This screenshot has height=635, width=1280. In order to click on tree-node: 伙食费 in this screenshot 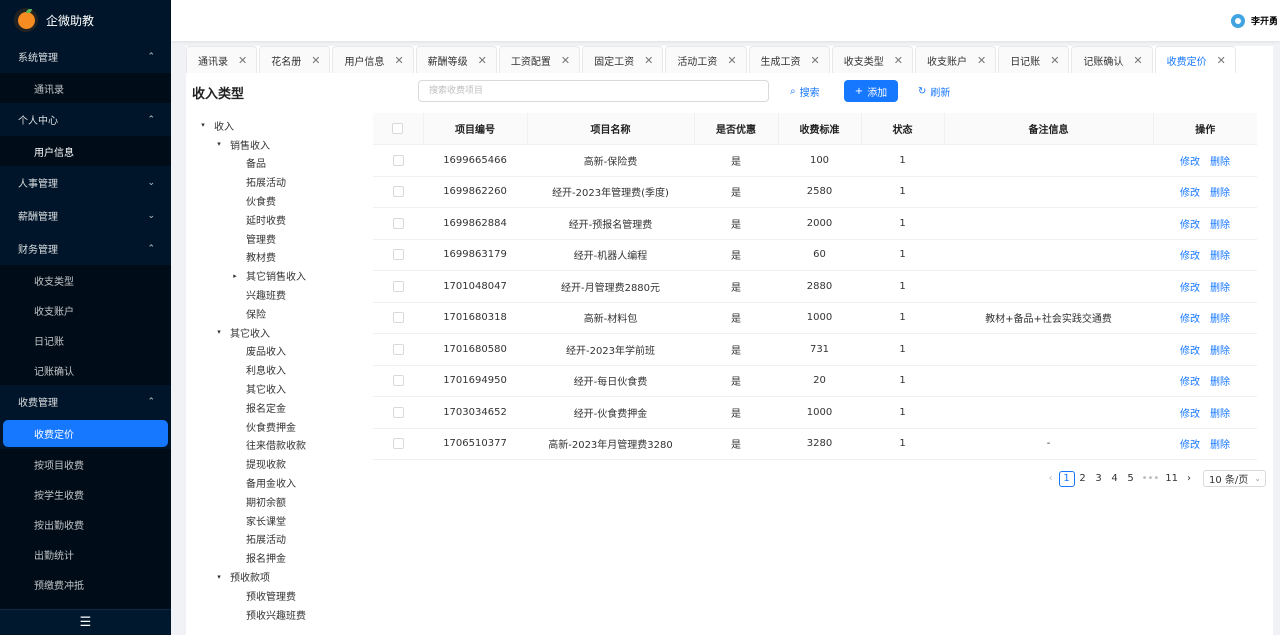, I will do `click(283, 200)`.